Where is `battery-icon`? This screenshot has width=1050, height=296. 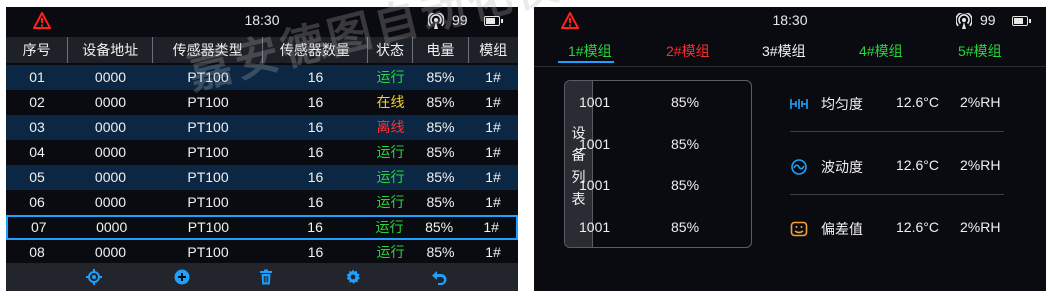
battery-icon is located at coordinates (493, 21).